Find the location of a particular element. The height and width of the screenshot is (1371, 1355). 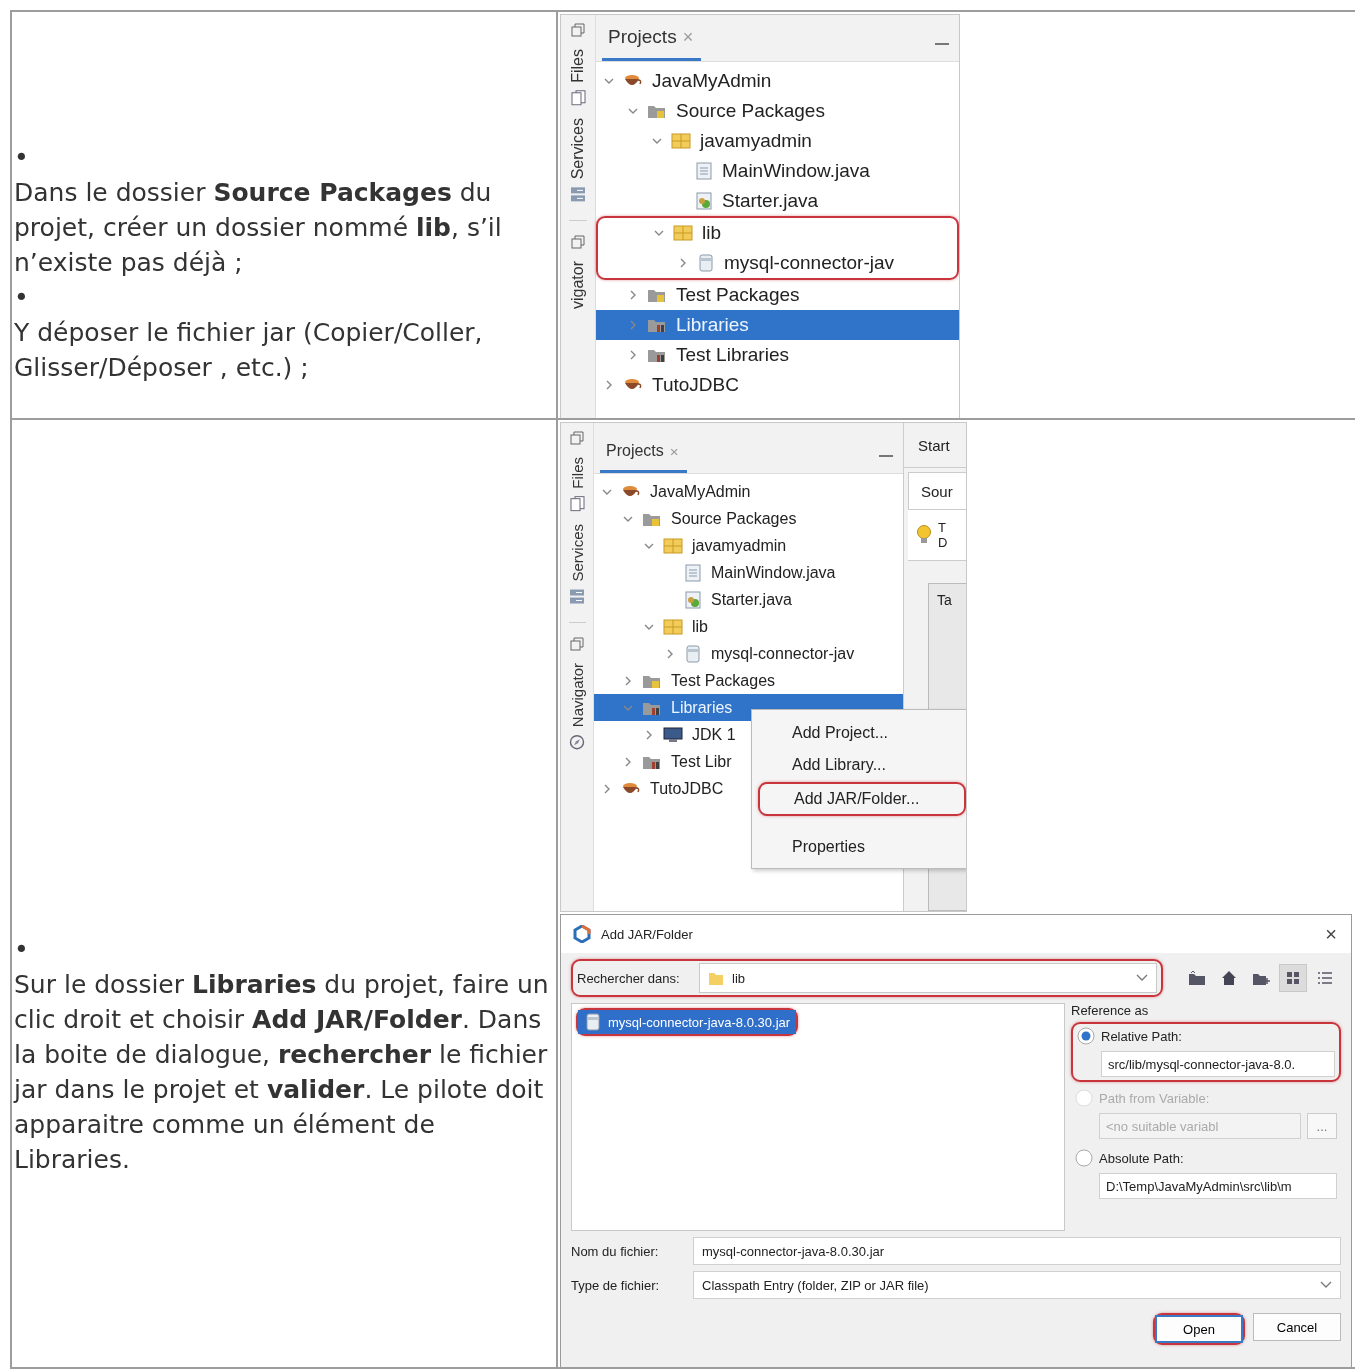

close-button: × is located at coordinates (1331, 934).